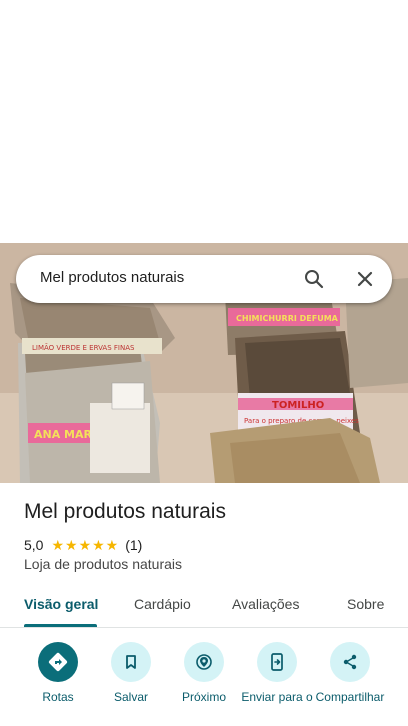  Describe the element at coordinates (350, 697) in the screenshot. I see `share-label: Compartilhar` at that location.